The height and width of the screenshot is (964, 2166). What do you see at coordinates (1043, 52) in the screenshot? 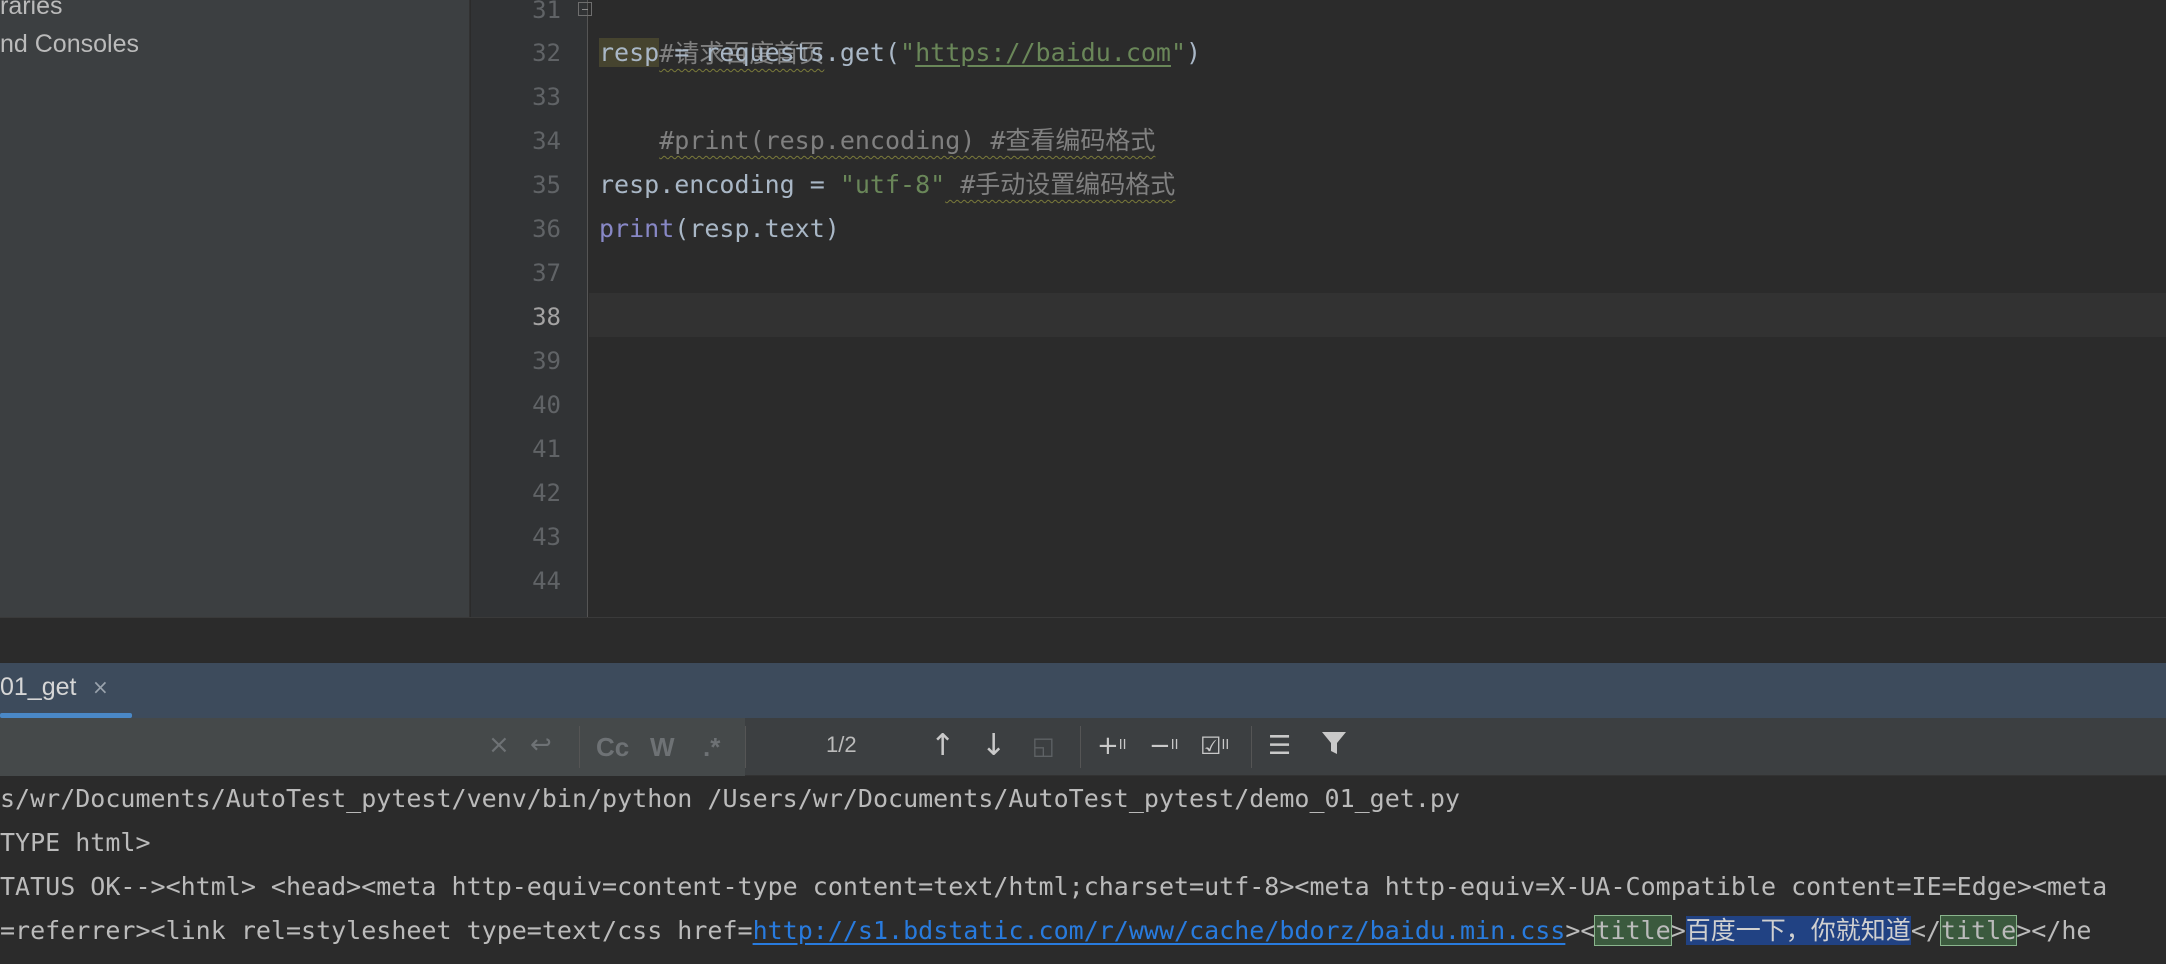
I see `code-url-link: https://baidu.com` at bounding box center [1043, 52].